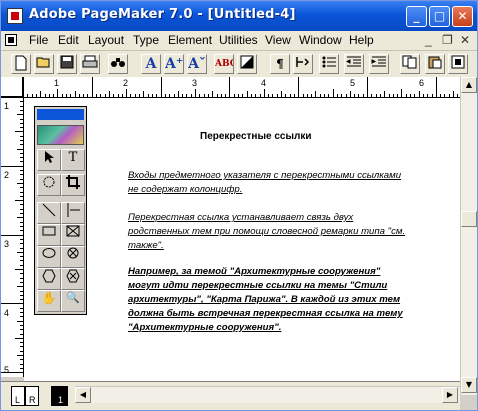 This screenshot has width=478, height=411. Describe the element at coordinates (241, 87) in the screenshot. I see `horizontal-ruler: 1 2 3 4 5 6` at that location.